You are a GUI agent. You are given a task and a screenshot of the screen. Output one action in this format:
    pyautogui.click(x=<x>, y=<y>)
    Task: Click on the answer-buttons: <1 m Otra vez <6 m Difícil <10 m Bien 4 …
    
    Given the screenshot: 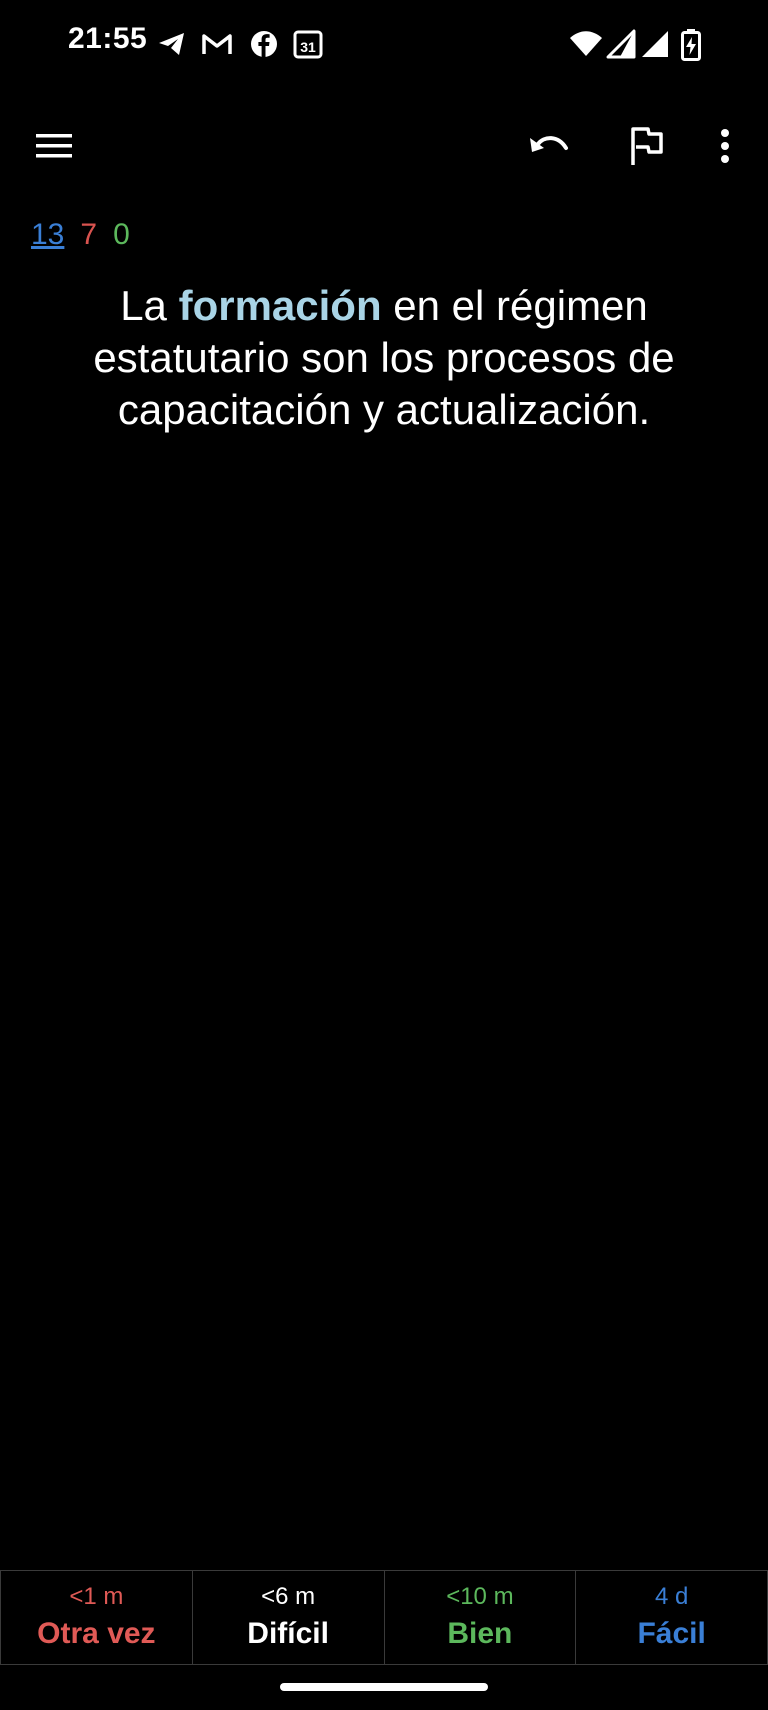 What is the action you would take?
    pyautogui.click(x=384, y=1617)
    